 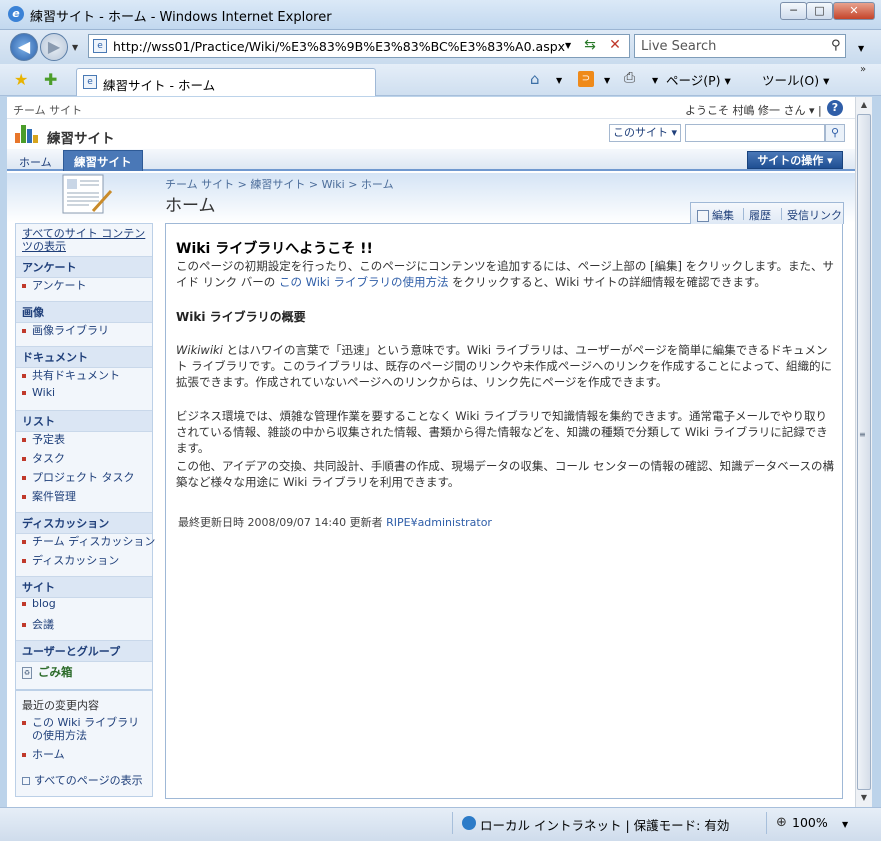 What do you see at coordinates (755, 133) in the screenshot?
I see `site-search-input` at bounding box center [755, 133].